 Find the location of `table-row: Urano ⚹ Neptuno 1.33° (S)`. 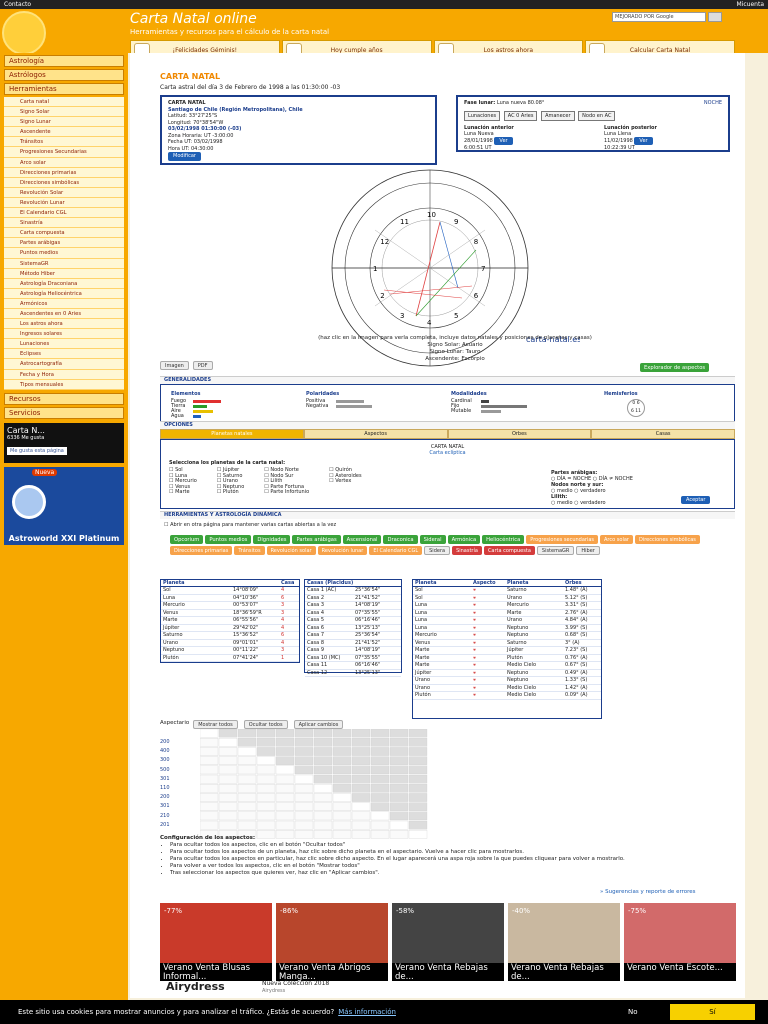

table-row: Urano ⚹ Neptuno 1.33° (S) is located at coordinates (507, 681).